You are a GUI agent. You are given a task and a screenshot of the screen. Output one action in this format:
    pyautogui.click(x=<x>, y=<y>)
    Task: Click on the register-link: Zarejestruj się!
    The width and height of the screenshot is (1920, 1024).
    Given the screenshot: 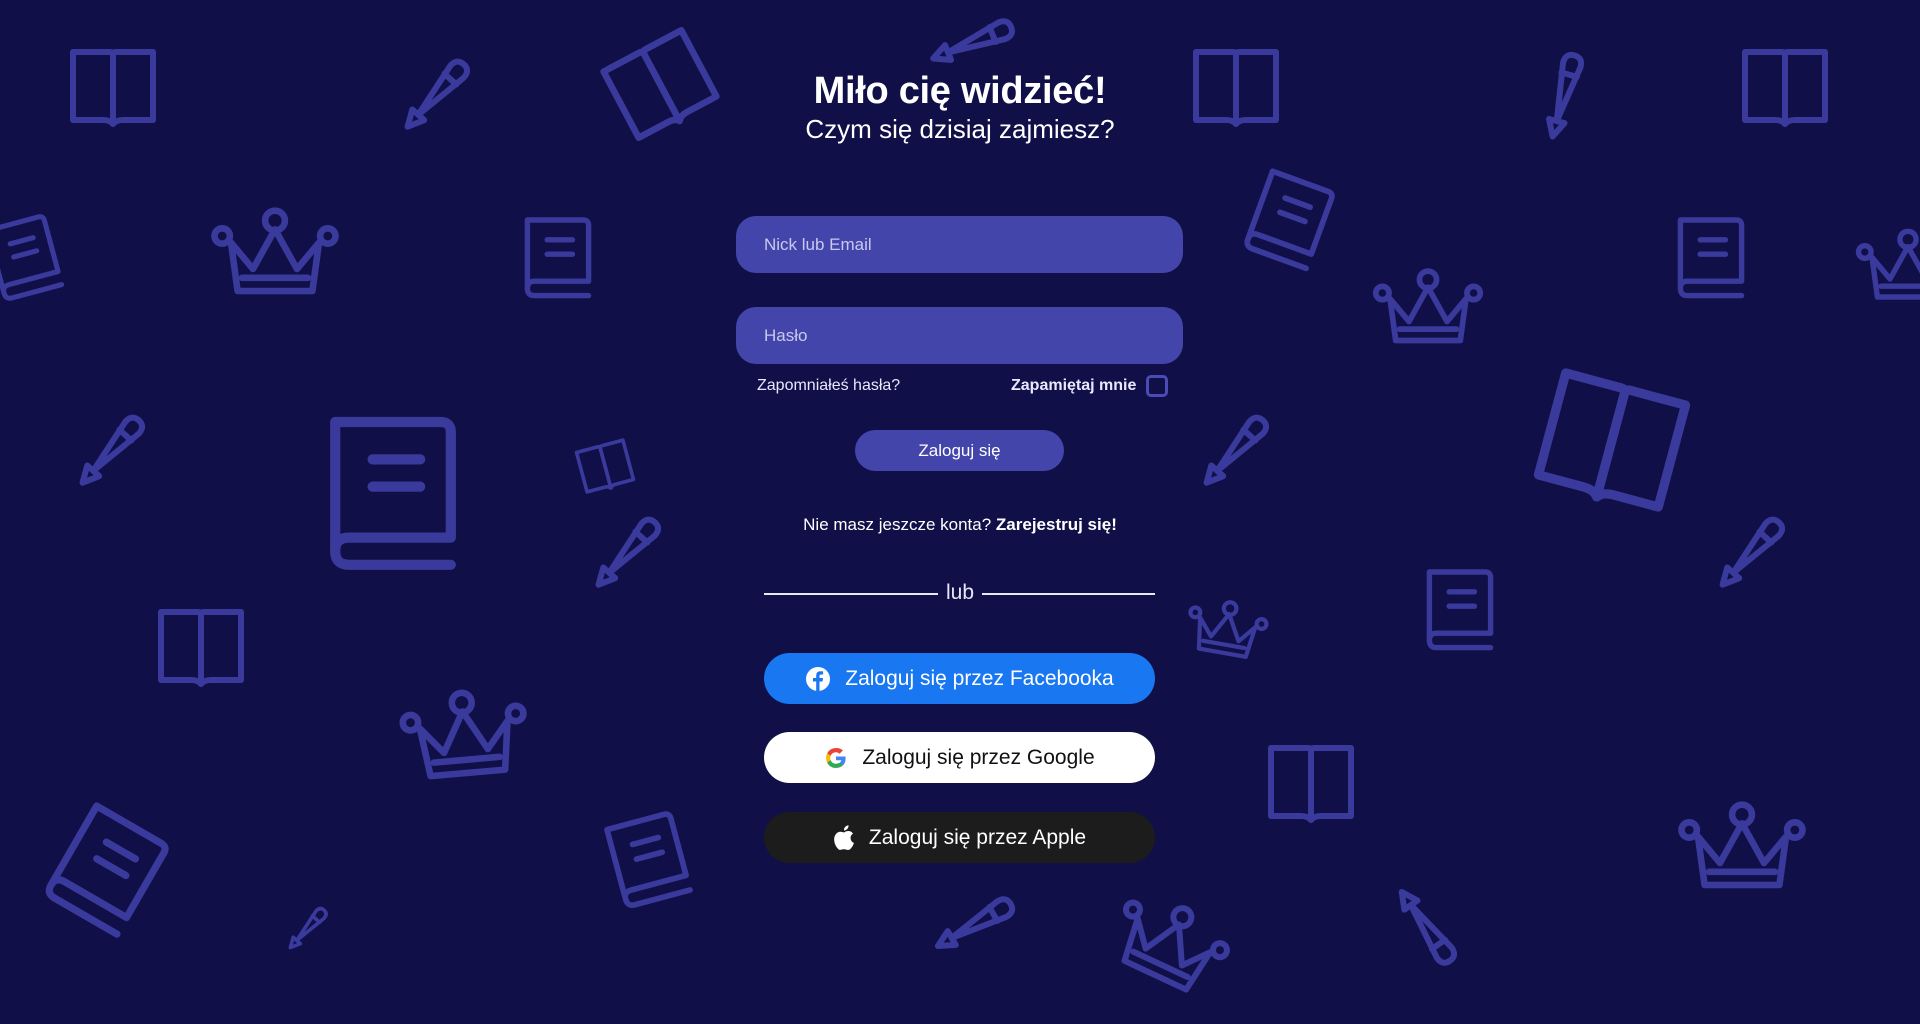 What is the action you would take?
    pyautogui.click(x=1056, y=524)
    